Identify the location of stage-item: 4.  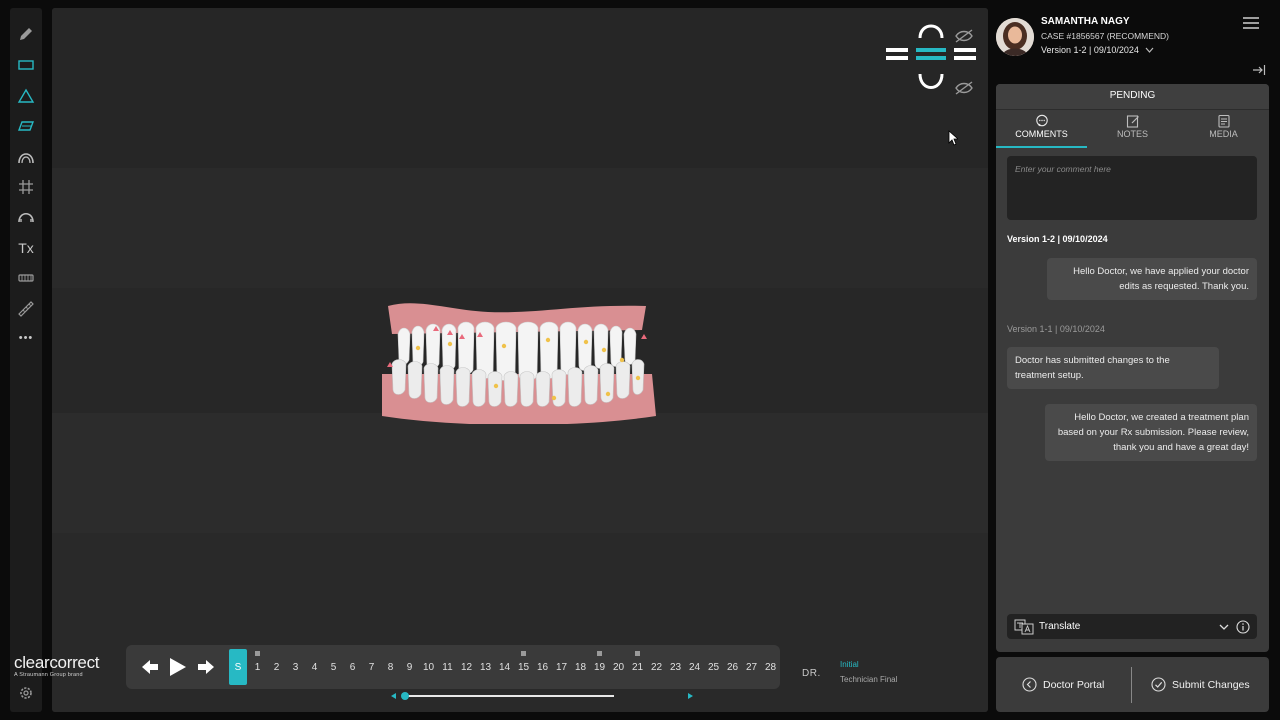
(314, 667).